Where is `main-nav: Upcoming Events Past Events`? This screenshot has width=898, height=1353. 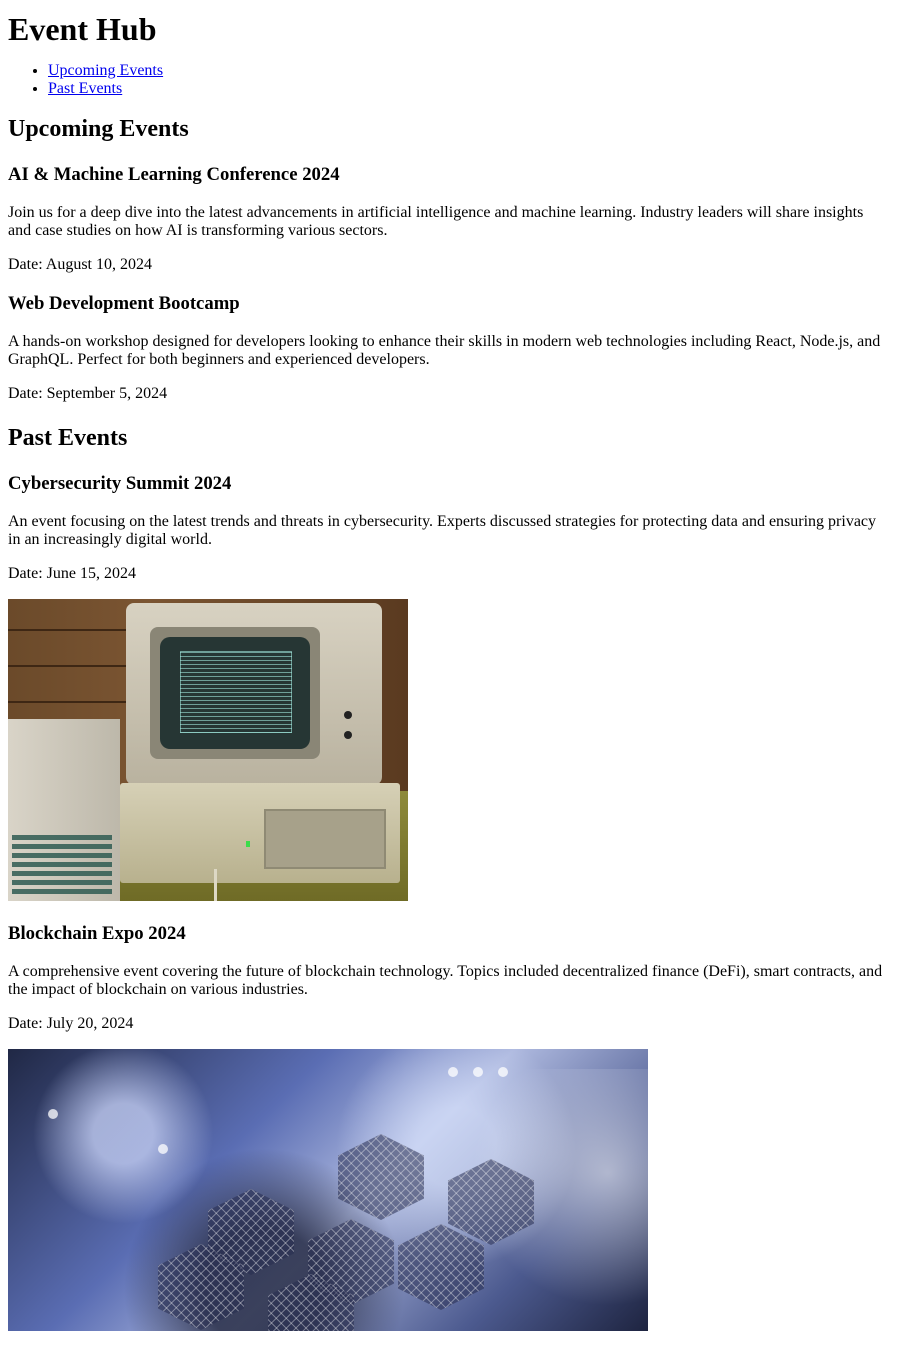
main-nav: Upcoming Events Past Events is located at coordinates (449, 80).